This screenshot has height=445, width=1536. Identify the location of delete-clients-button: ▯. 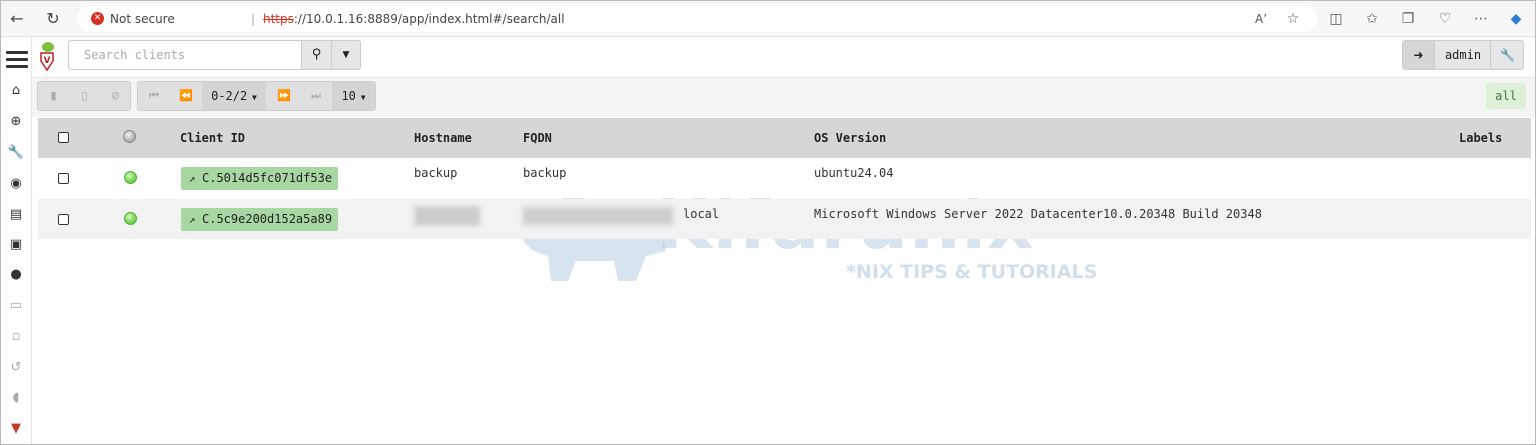
(84, 96).